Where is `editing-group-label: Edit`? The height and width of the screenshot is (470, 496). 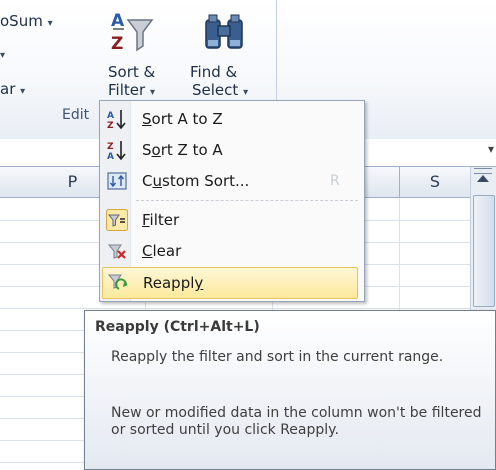 editing-group-label: Edit is located at coordinates (76, 115).